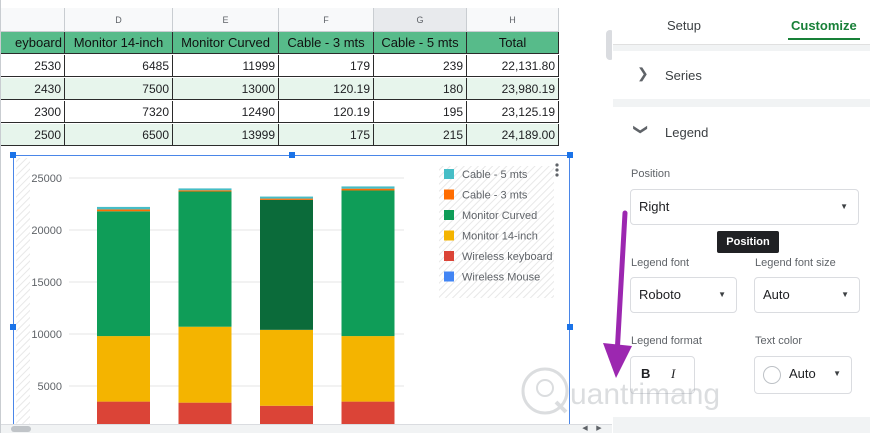 This screenshot has width=870, height=433. I want to click on series-section-title: Series, so click(683, 75).